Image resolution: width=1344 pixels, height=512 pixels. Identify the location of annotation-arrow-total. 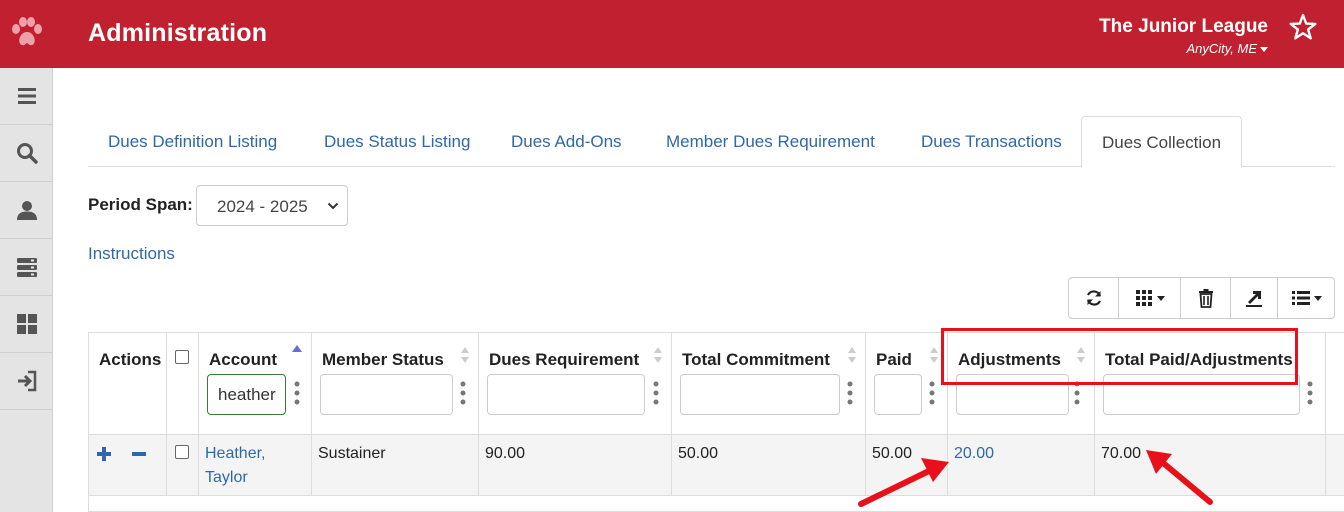
(1179, 477).